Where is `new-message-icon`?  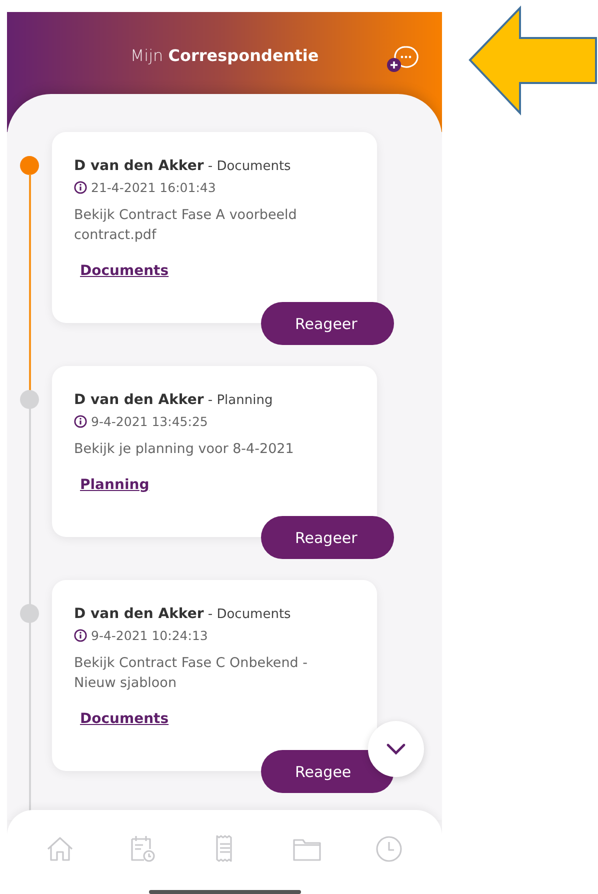 new-message-icon is located at coordinates (403, 59).